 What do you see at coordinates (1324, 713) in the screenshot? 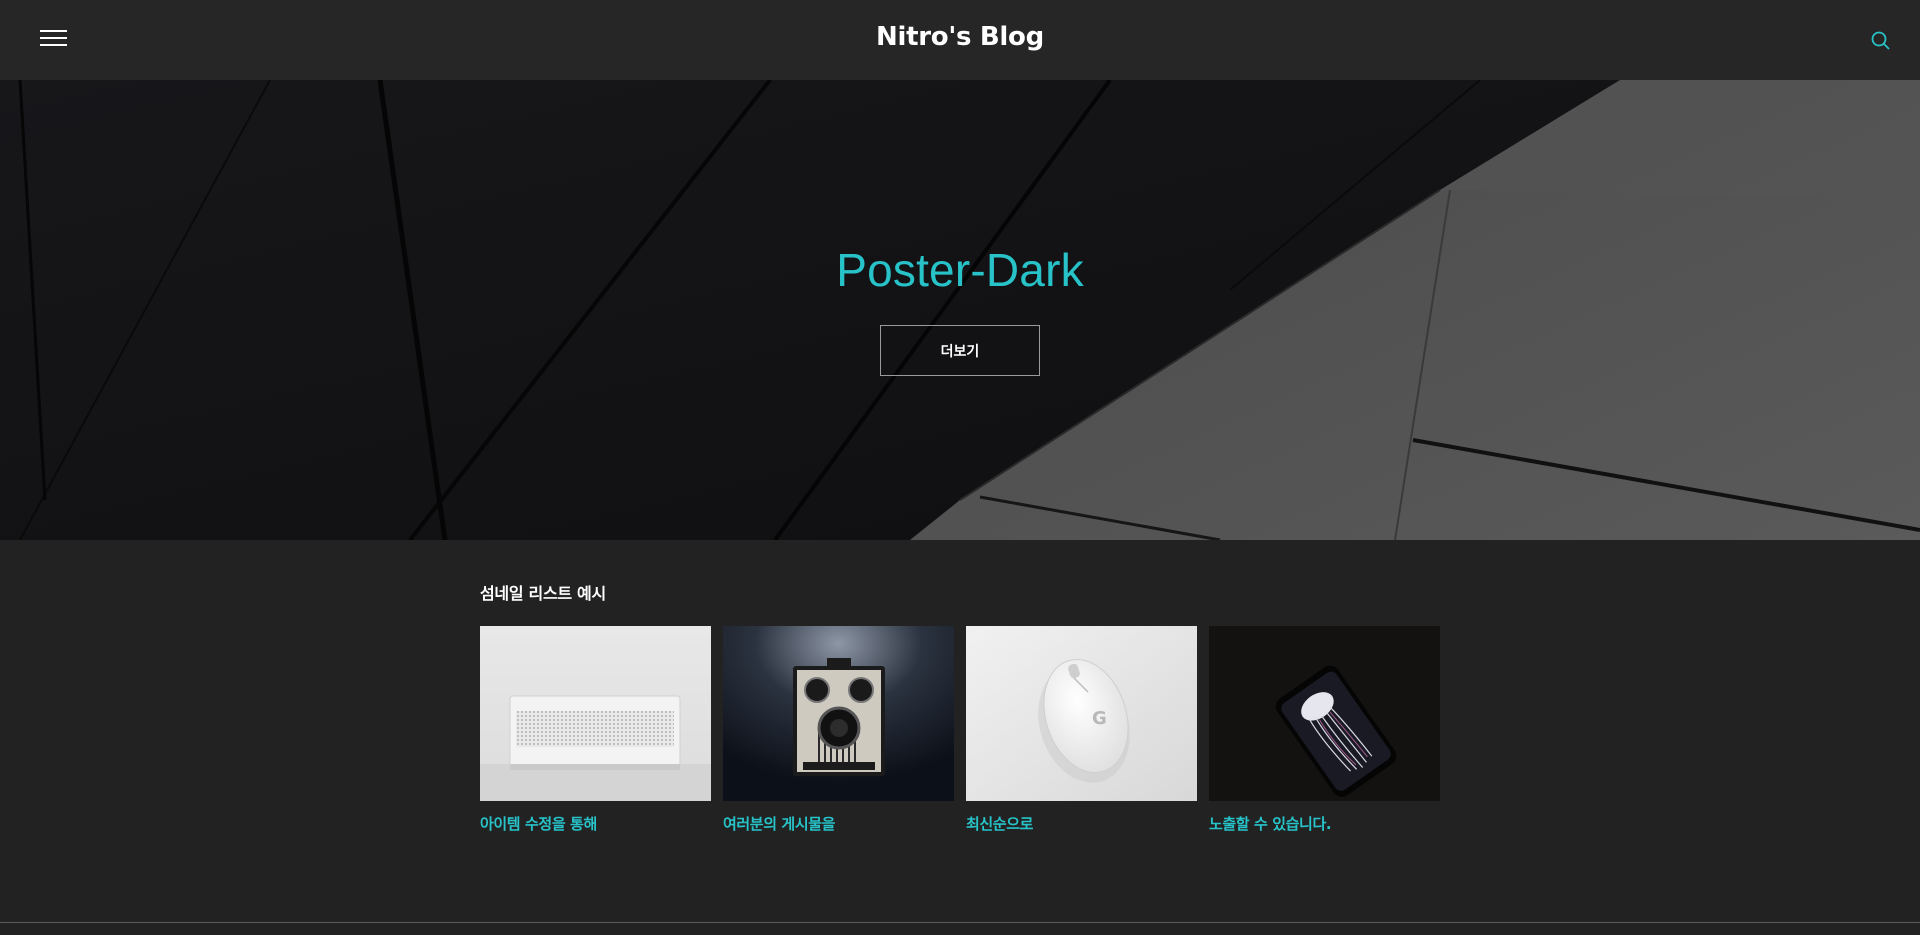
I see `smartphone-jellyfish-photo` at bounding box center [1324, 713].